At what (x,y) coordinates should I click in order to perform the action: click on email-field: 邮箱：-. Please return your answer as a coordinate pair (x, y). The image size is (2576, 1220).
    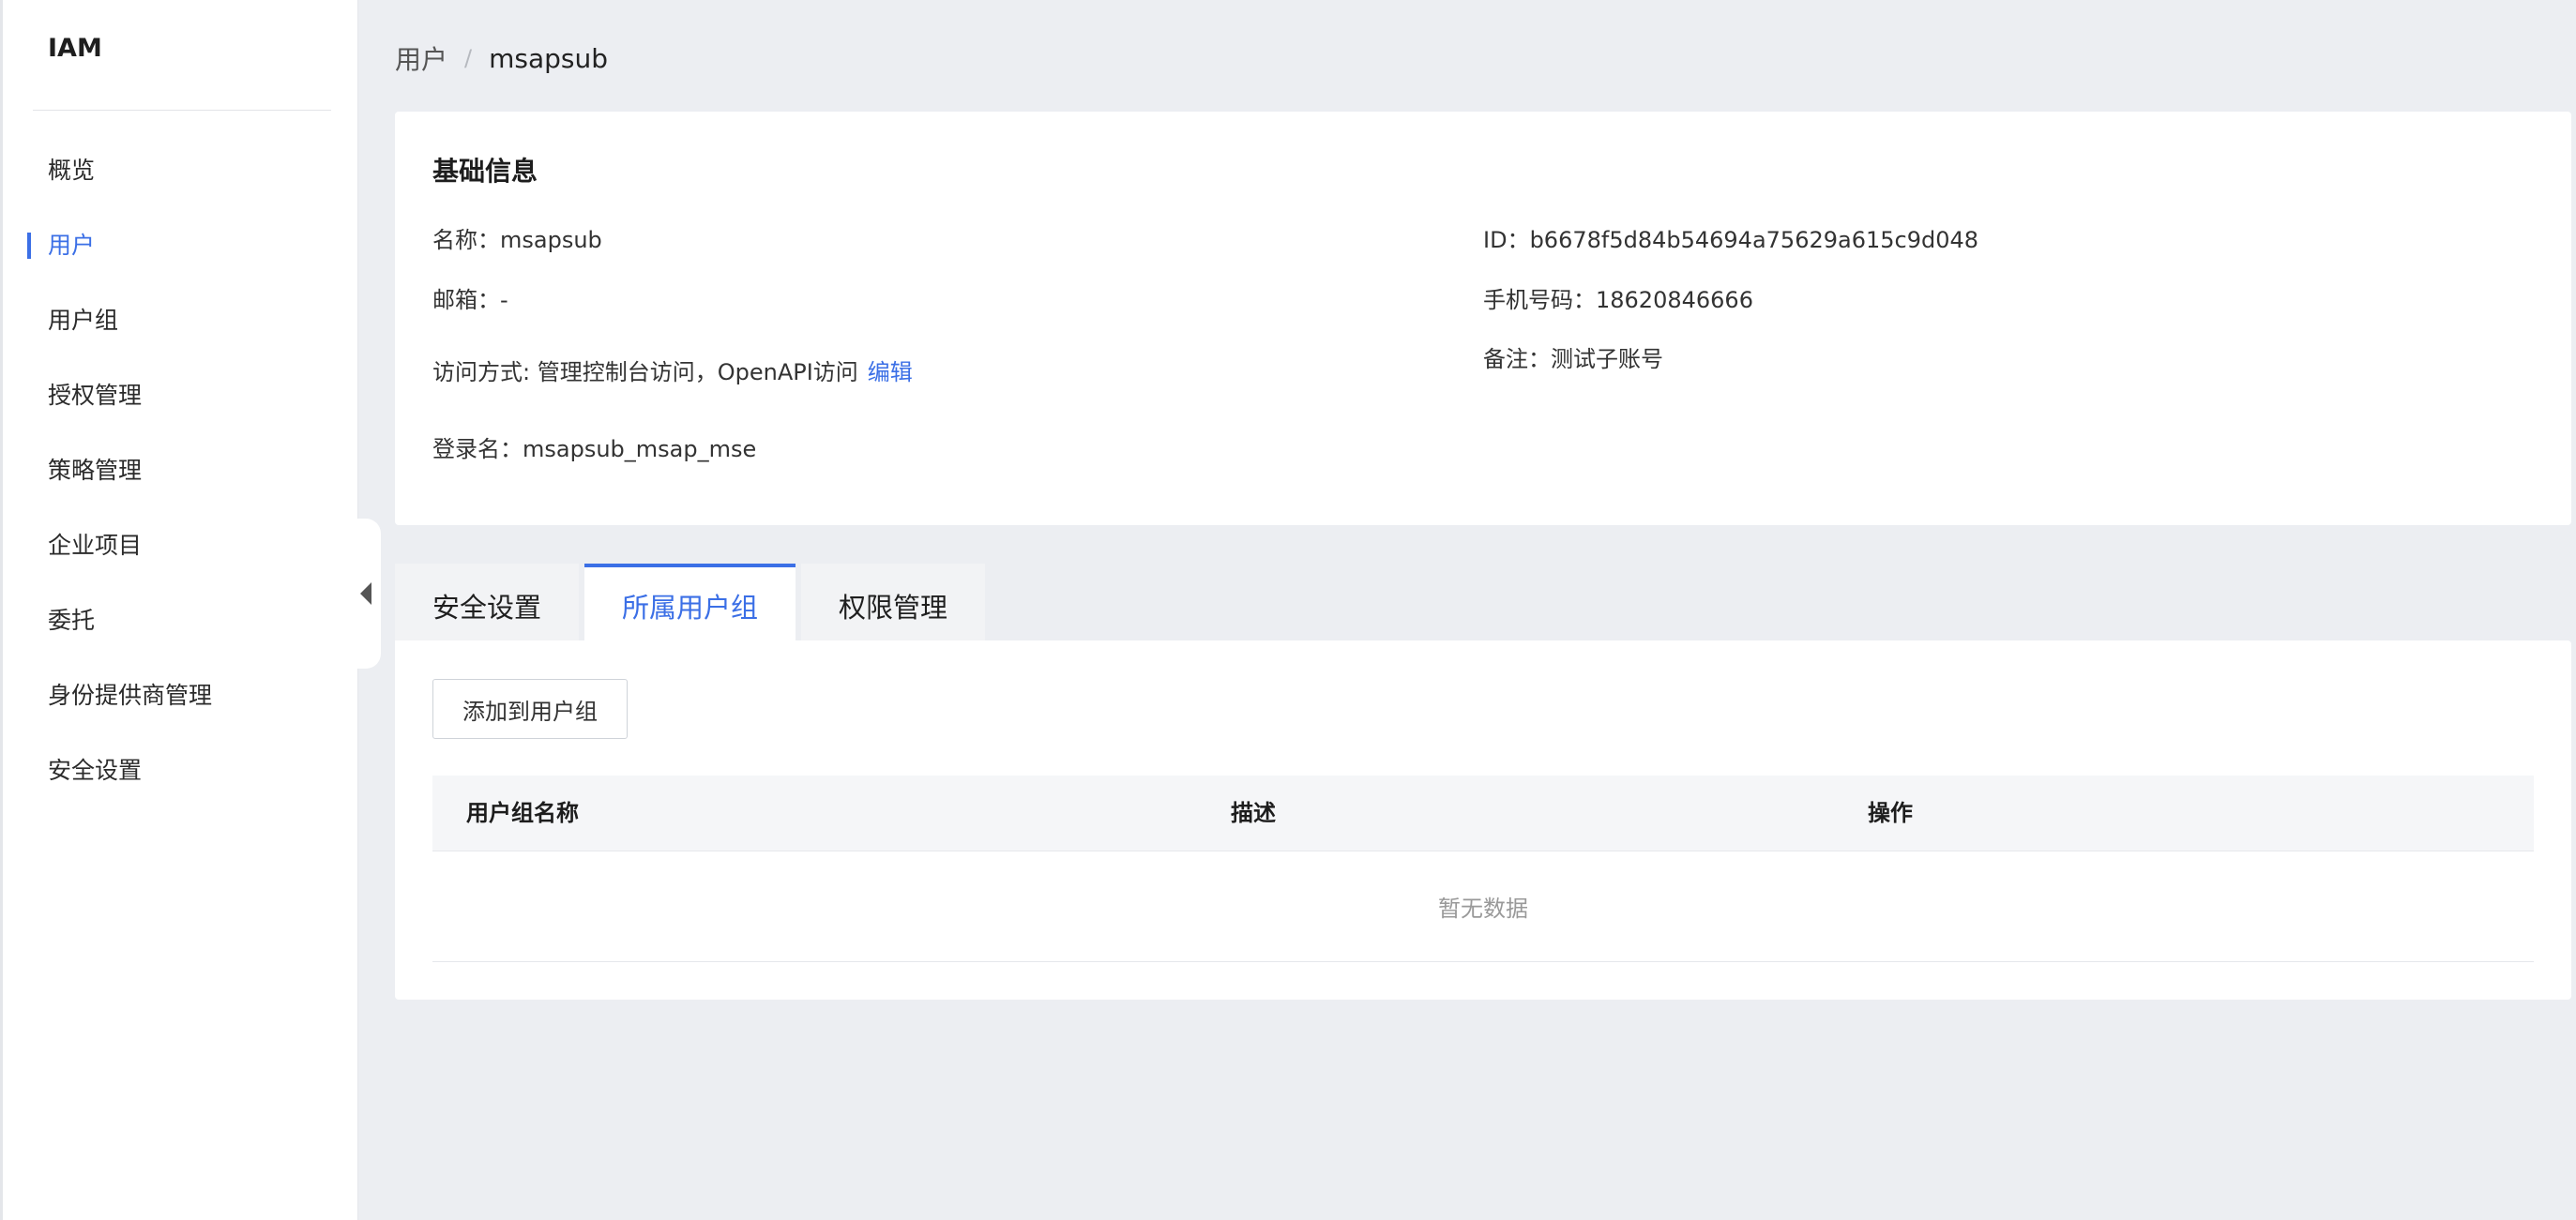
    Looking at the image, I should click on (470, 298).